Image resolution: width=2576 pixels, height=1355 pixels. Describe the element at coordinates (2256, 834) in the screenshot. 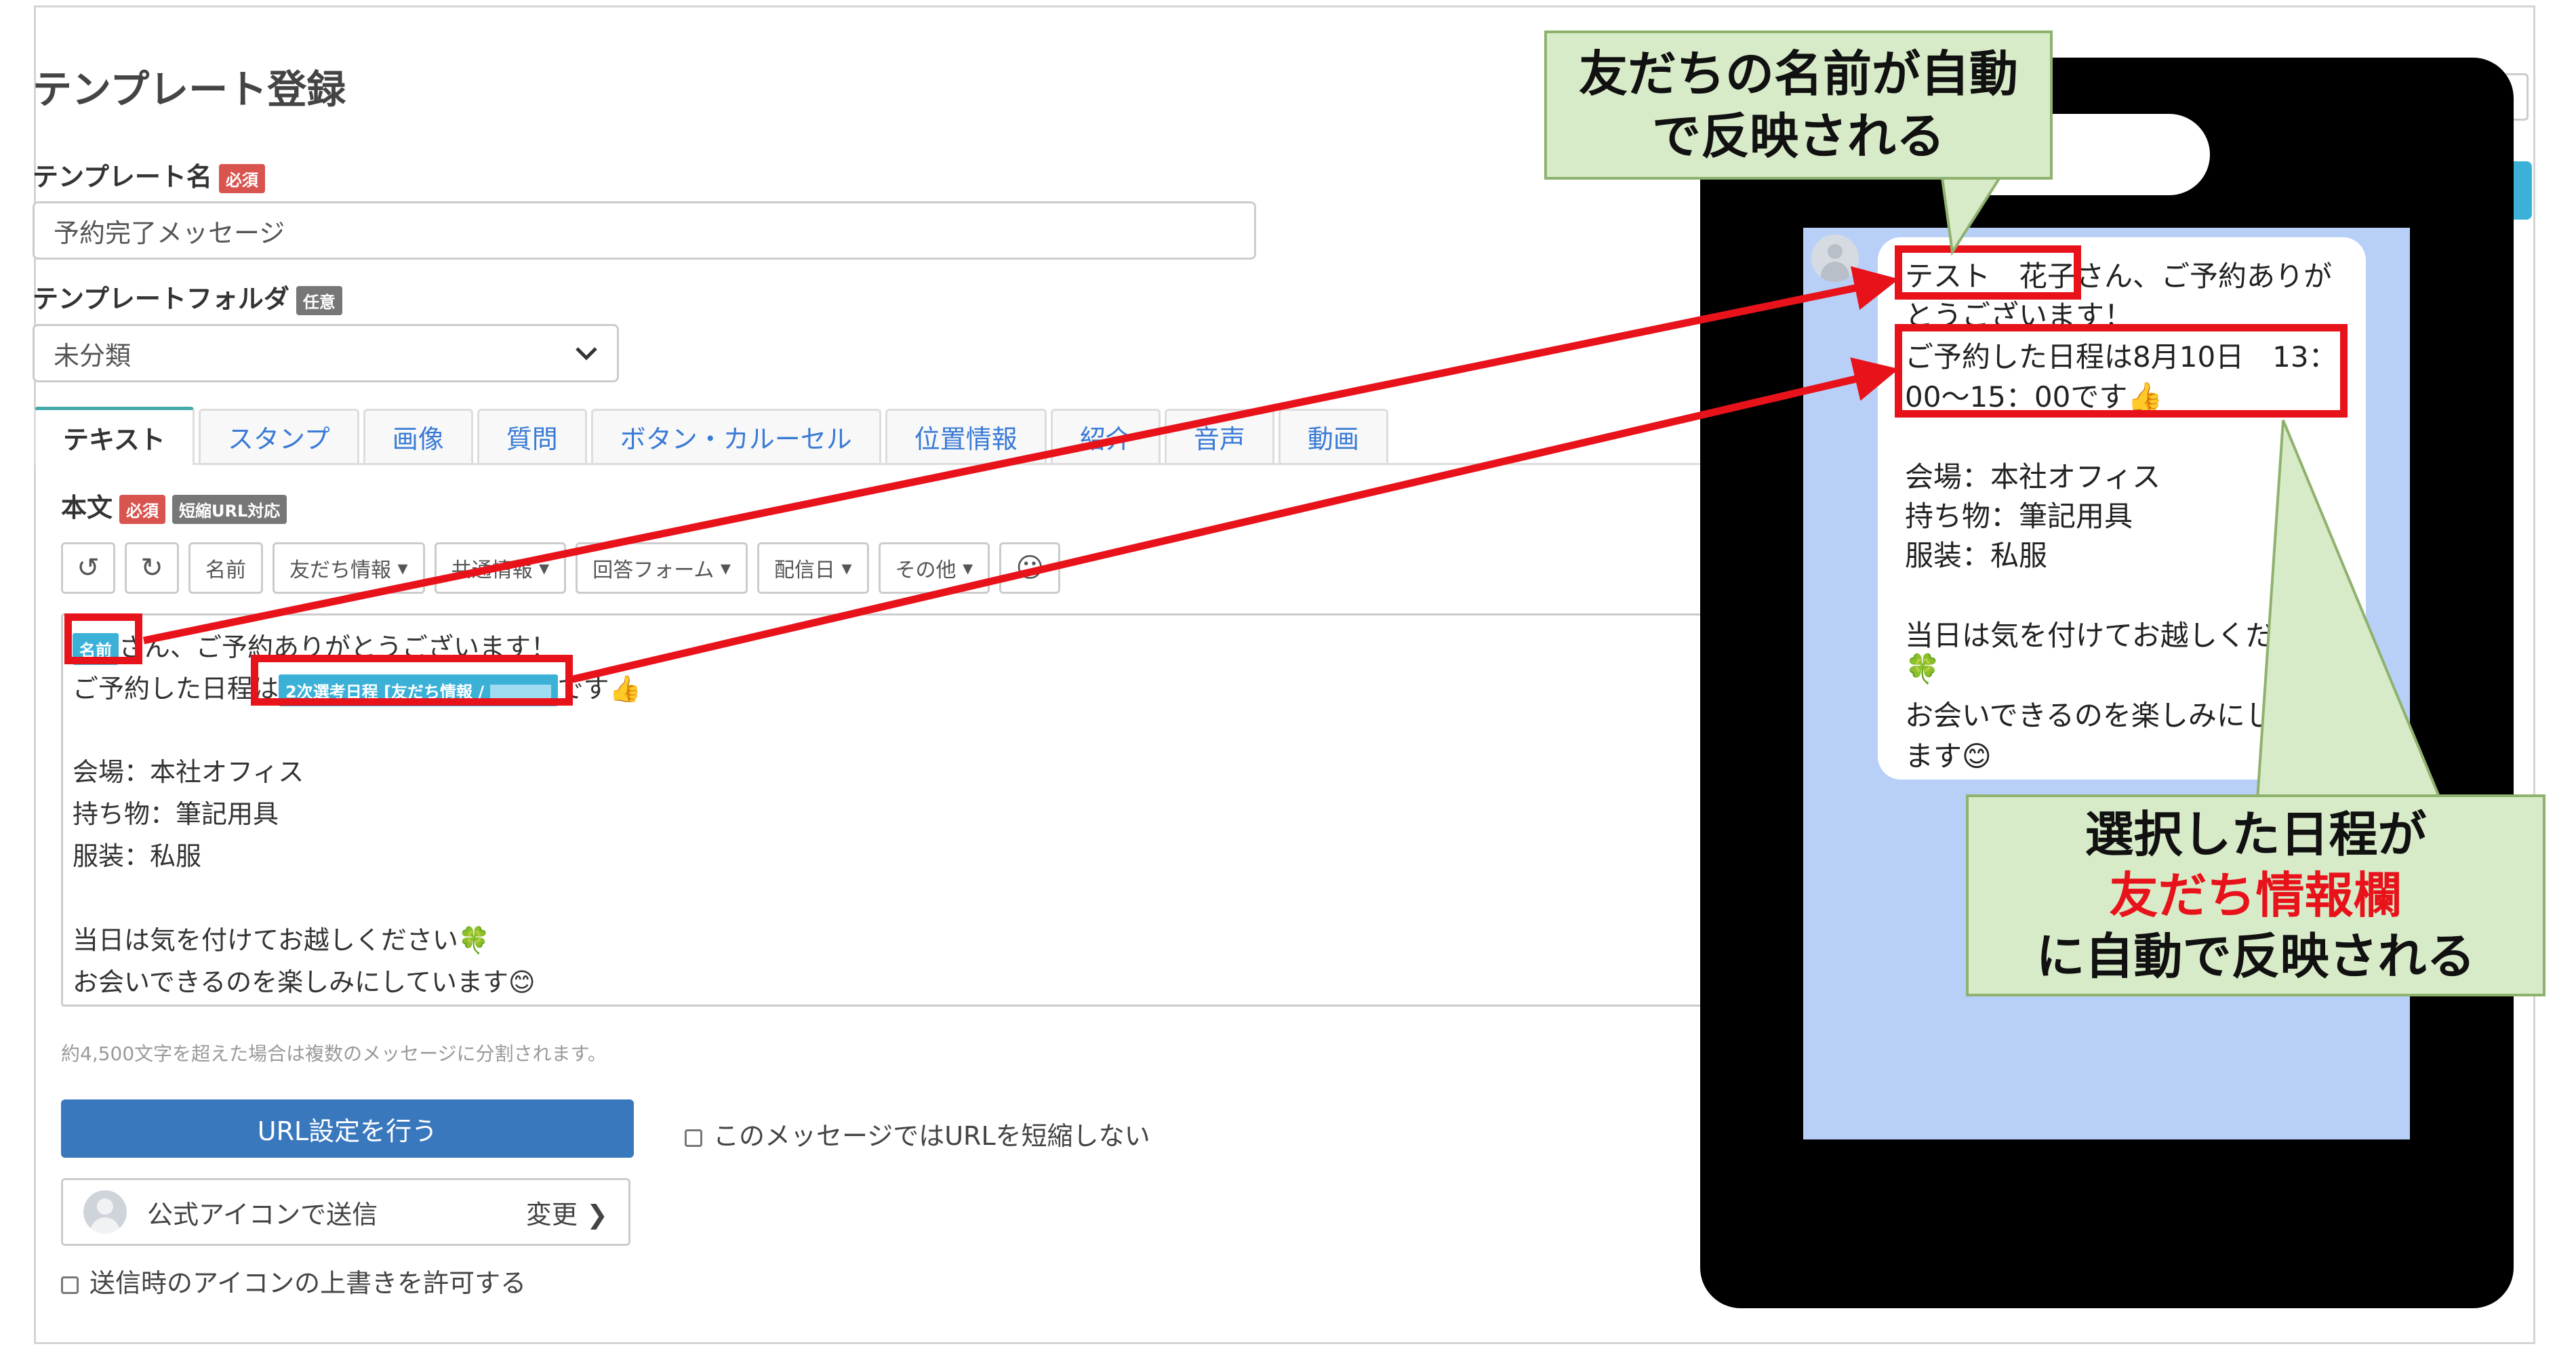

I see `bottom-callout-line-1: 選択した日程が` at that location.